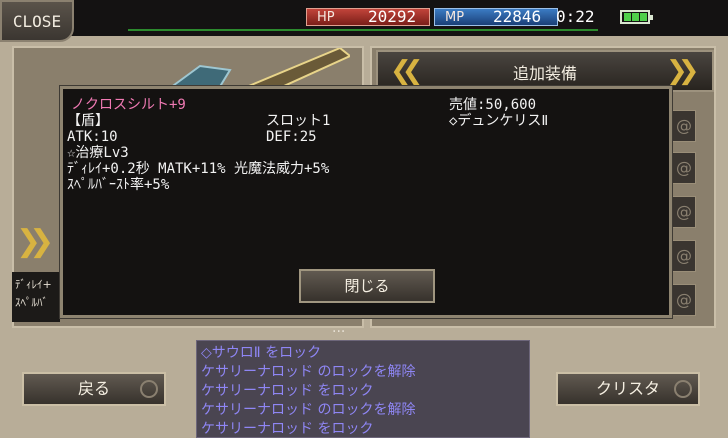 The width and height of the screenshot is (728, 438). I want to click on mp-value: 22846, so click(517, 16).